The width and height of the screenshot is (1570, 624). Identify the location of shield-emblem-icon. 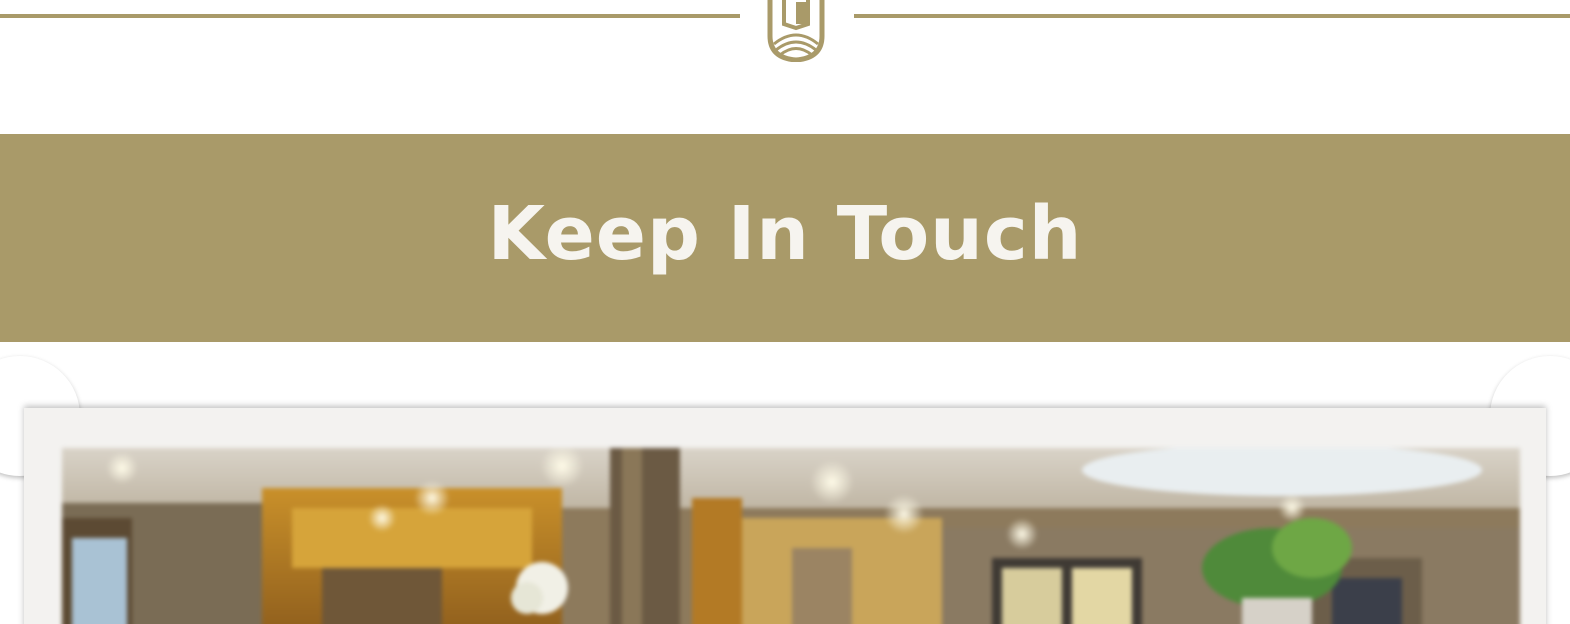
(796, 31).